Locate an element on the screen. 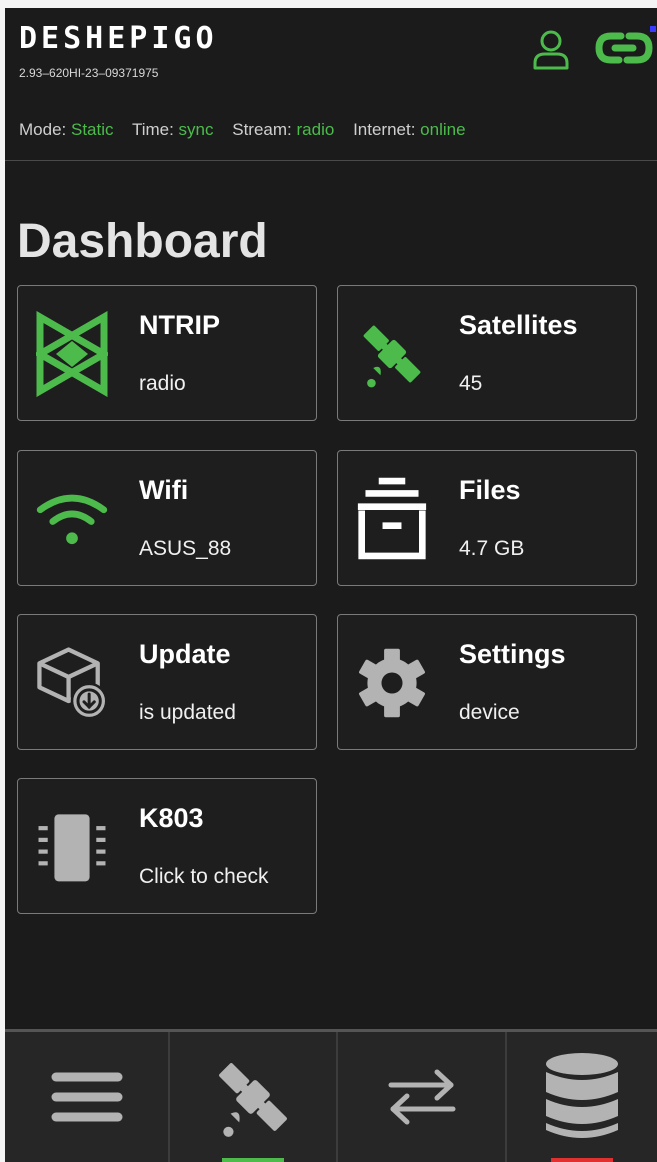 This screenshot has height=1162, width=657. user-icon is located at coordinates (551, 49).